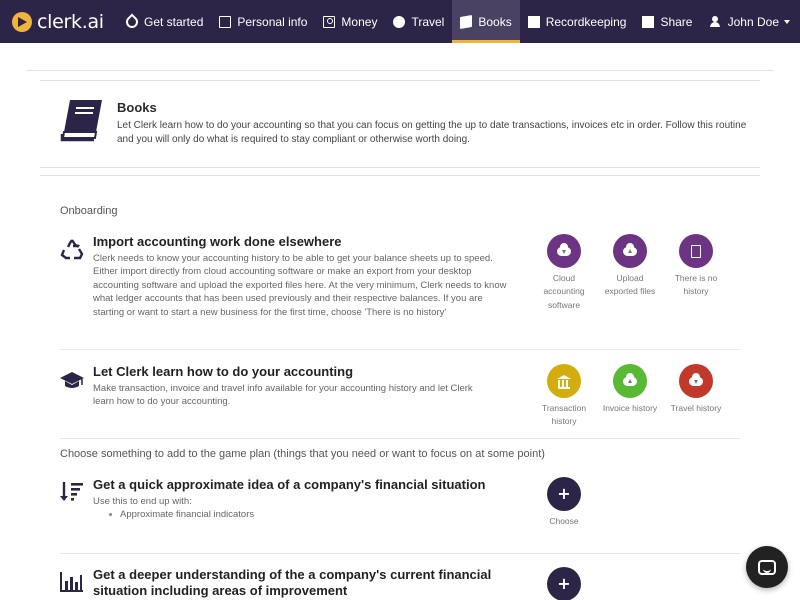 This screenshot has height=600, width=800. I want to click on money-icon, so click(329, 21).